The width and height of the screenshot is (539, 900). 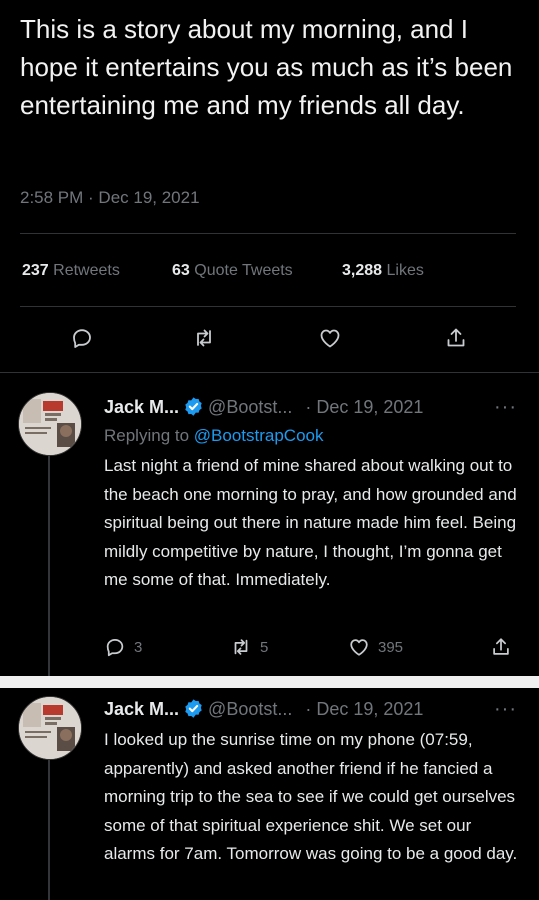 What do you see at coordinates (35, 270) in the screenshot?
I see `retweets-count: 237` at bounding box center [35, 270].